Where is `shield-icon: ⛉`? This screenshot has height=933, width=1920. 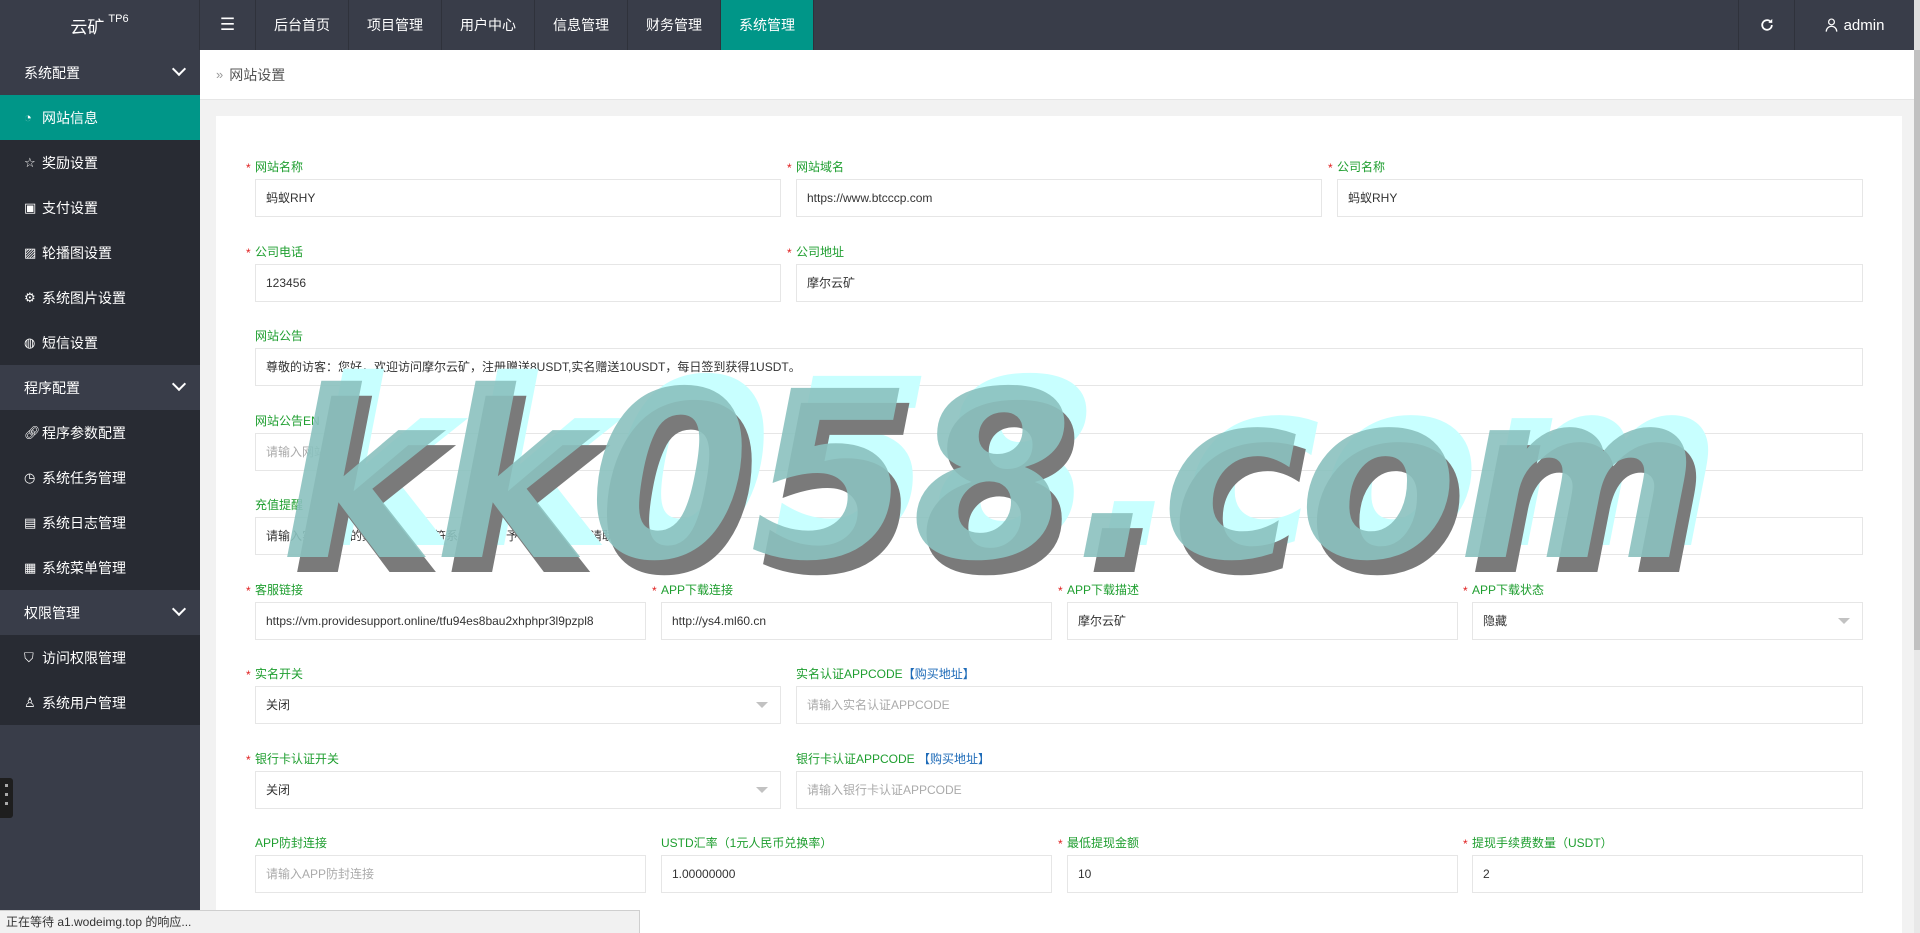
shield-icon: ⛉ is located at coordinates (29, 657).